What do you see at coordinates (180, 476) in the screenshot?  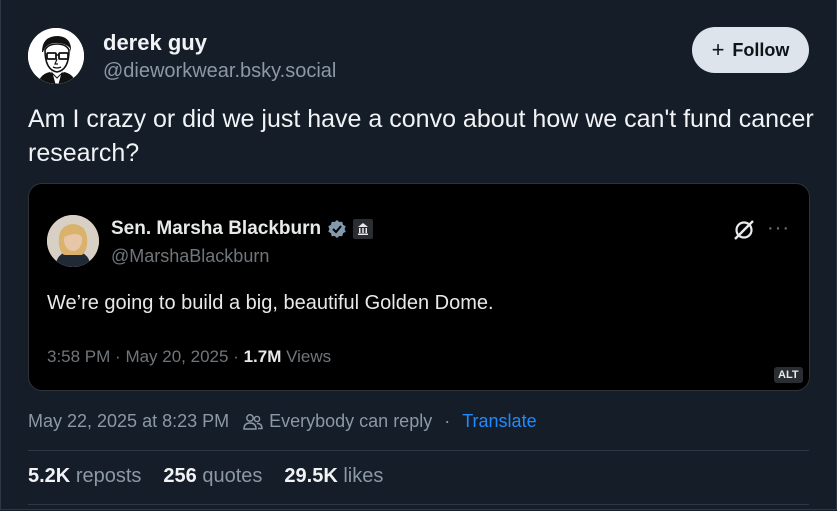 I see `quotes-count: 256` at bounding box center [180, 476].